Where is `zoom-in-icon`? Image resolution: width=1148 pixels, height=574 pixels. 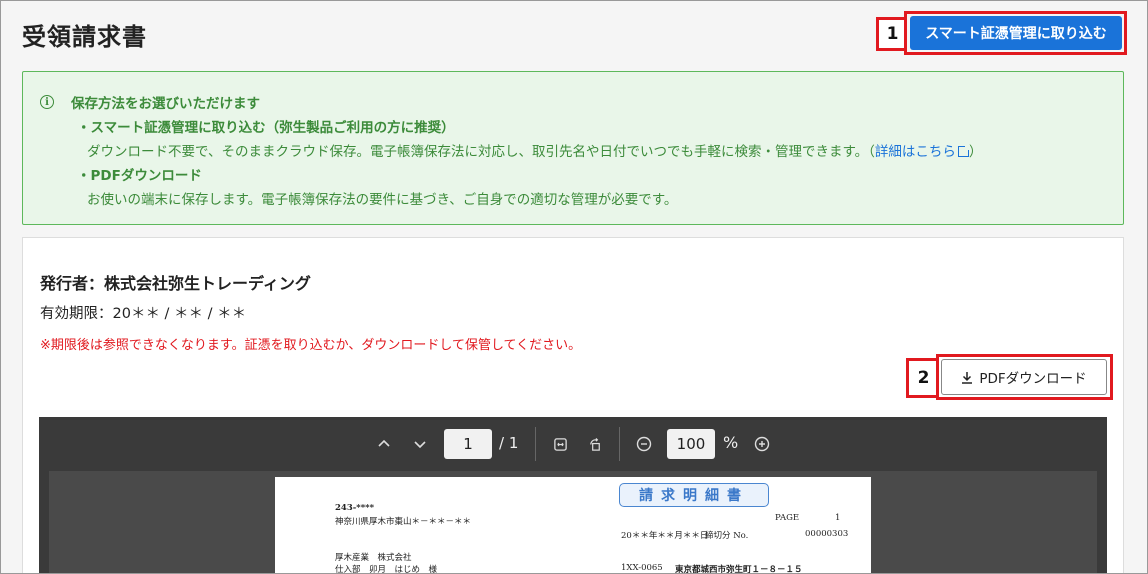
zoom-in-icon is located at coordinates (762, 444).